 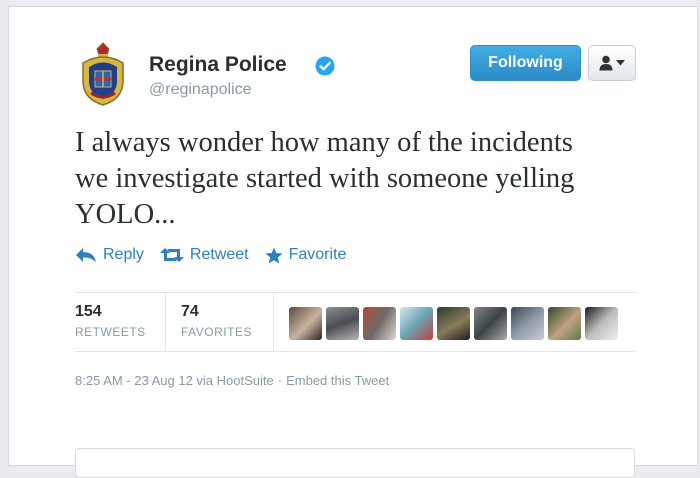 I want to click on reply-input-box, so click(x=355, y=463).